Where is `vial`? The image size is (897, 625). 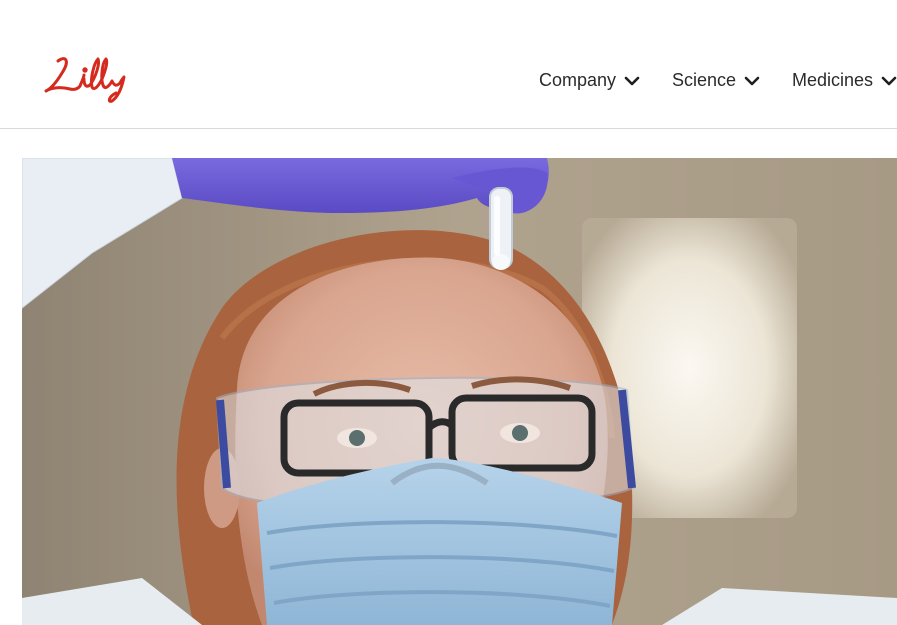 vial is located at coordinates (501, 228).